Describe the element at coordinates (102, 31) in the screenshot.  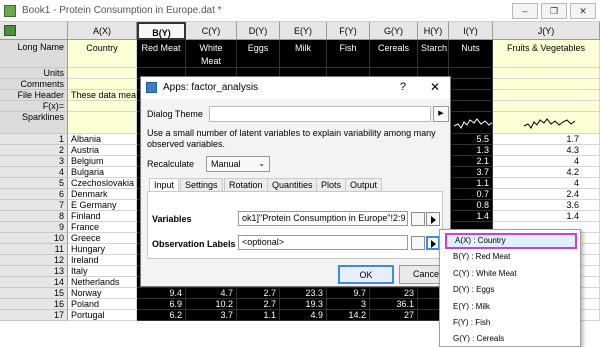
I see `column-header: A(X)` at that location.